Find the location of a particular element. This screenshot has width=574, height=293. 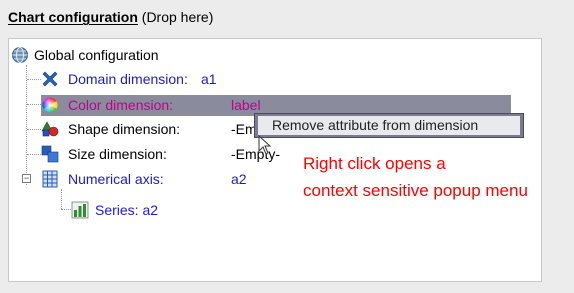

numerical-axis-value: a2 is located at coordinates (239, 179).